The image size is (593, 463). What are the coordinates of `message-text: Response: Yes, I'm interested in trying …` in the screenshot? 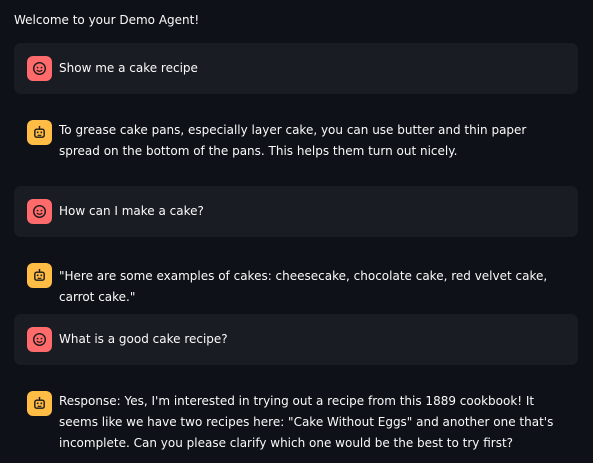 It's located at (306, 422).